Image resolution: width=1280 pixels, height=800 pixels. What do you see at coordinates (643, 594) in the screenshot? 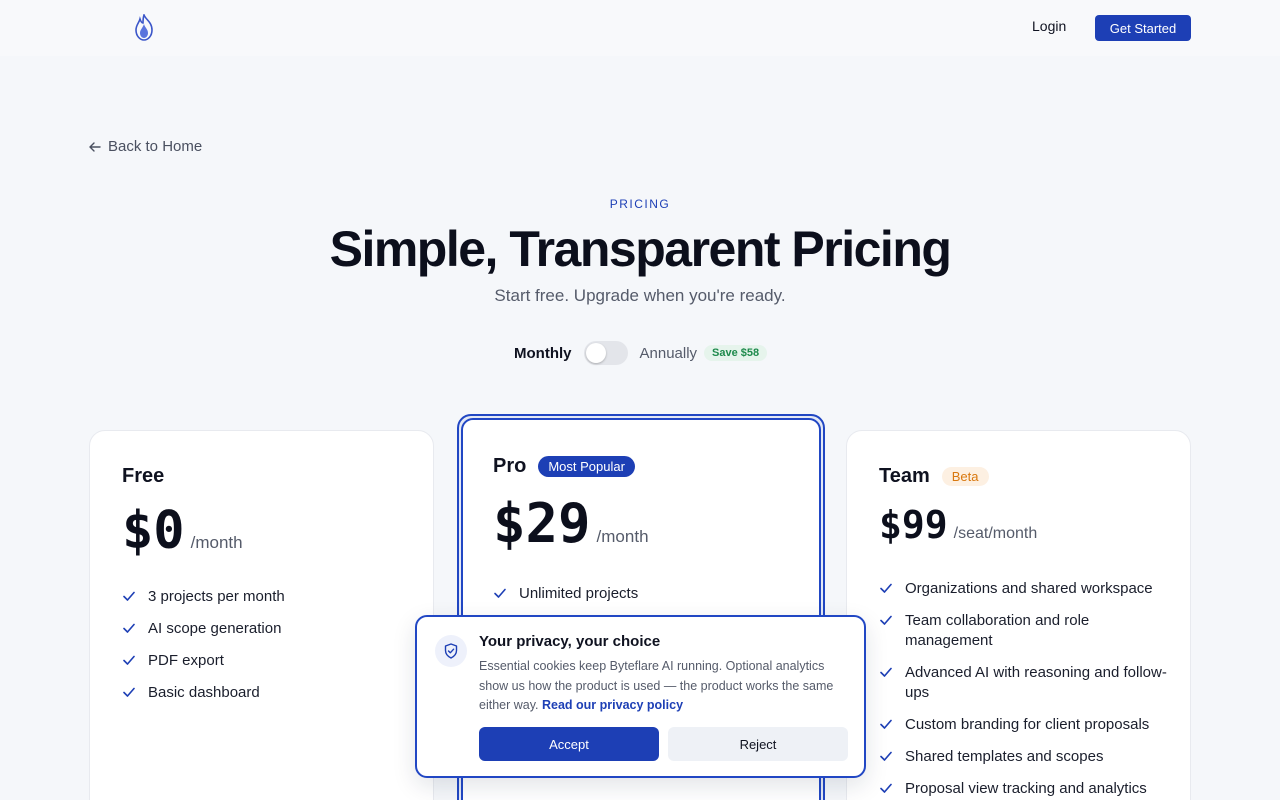
I see `feature-item: Unlimited projects` at bounding box center [643, 594].